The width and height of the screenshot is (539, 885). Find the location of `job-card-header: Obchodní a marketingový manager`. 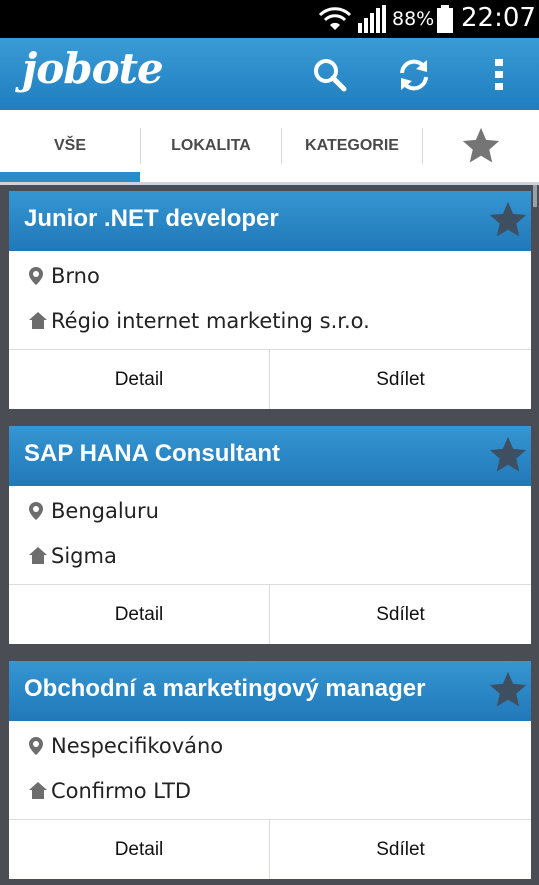

job-card-header: Obchodní a marketingový manager is located at coordinates (270, 691).